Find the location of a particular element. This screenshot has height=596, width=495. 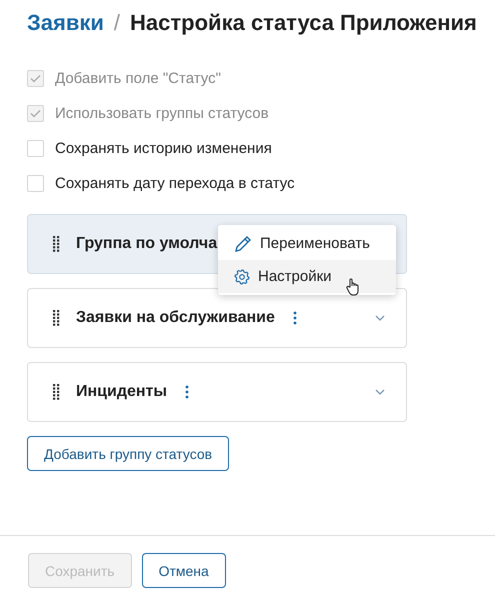

checkbox-label: Добавить поле "Статус" is located at coordinates (138, 78).